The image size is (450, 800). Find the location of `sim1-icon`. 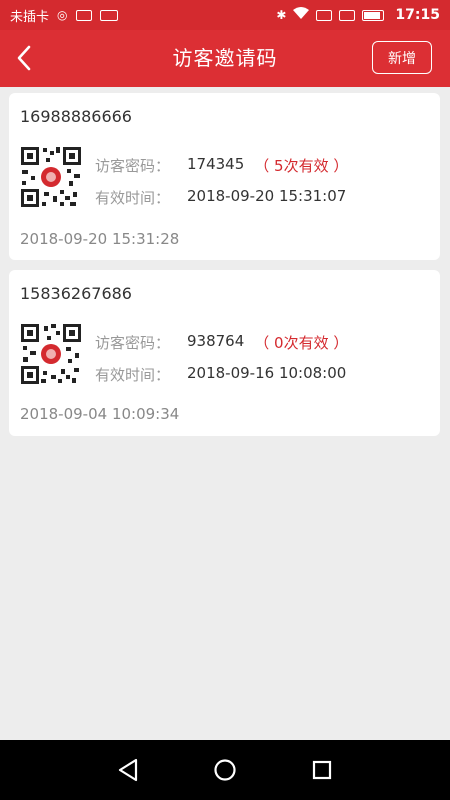

sim1-icon is located at coordinates (324, 15).